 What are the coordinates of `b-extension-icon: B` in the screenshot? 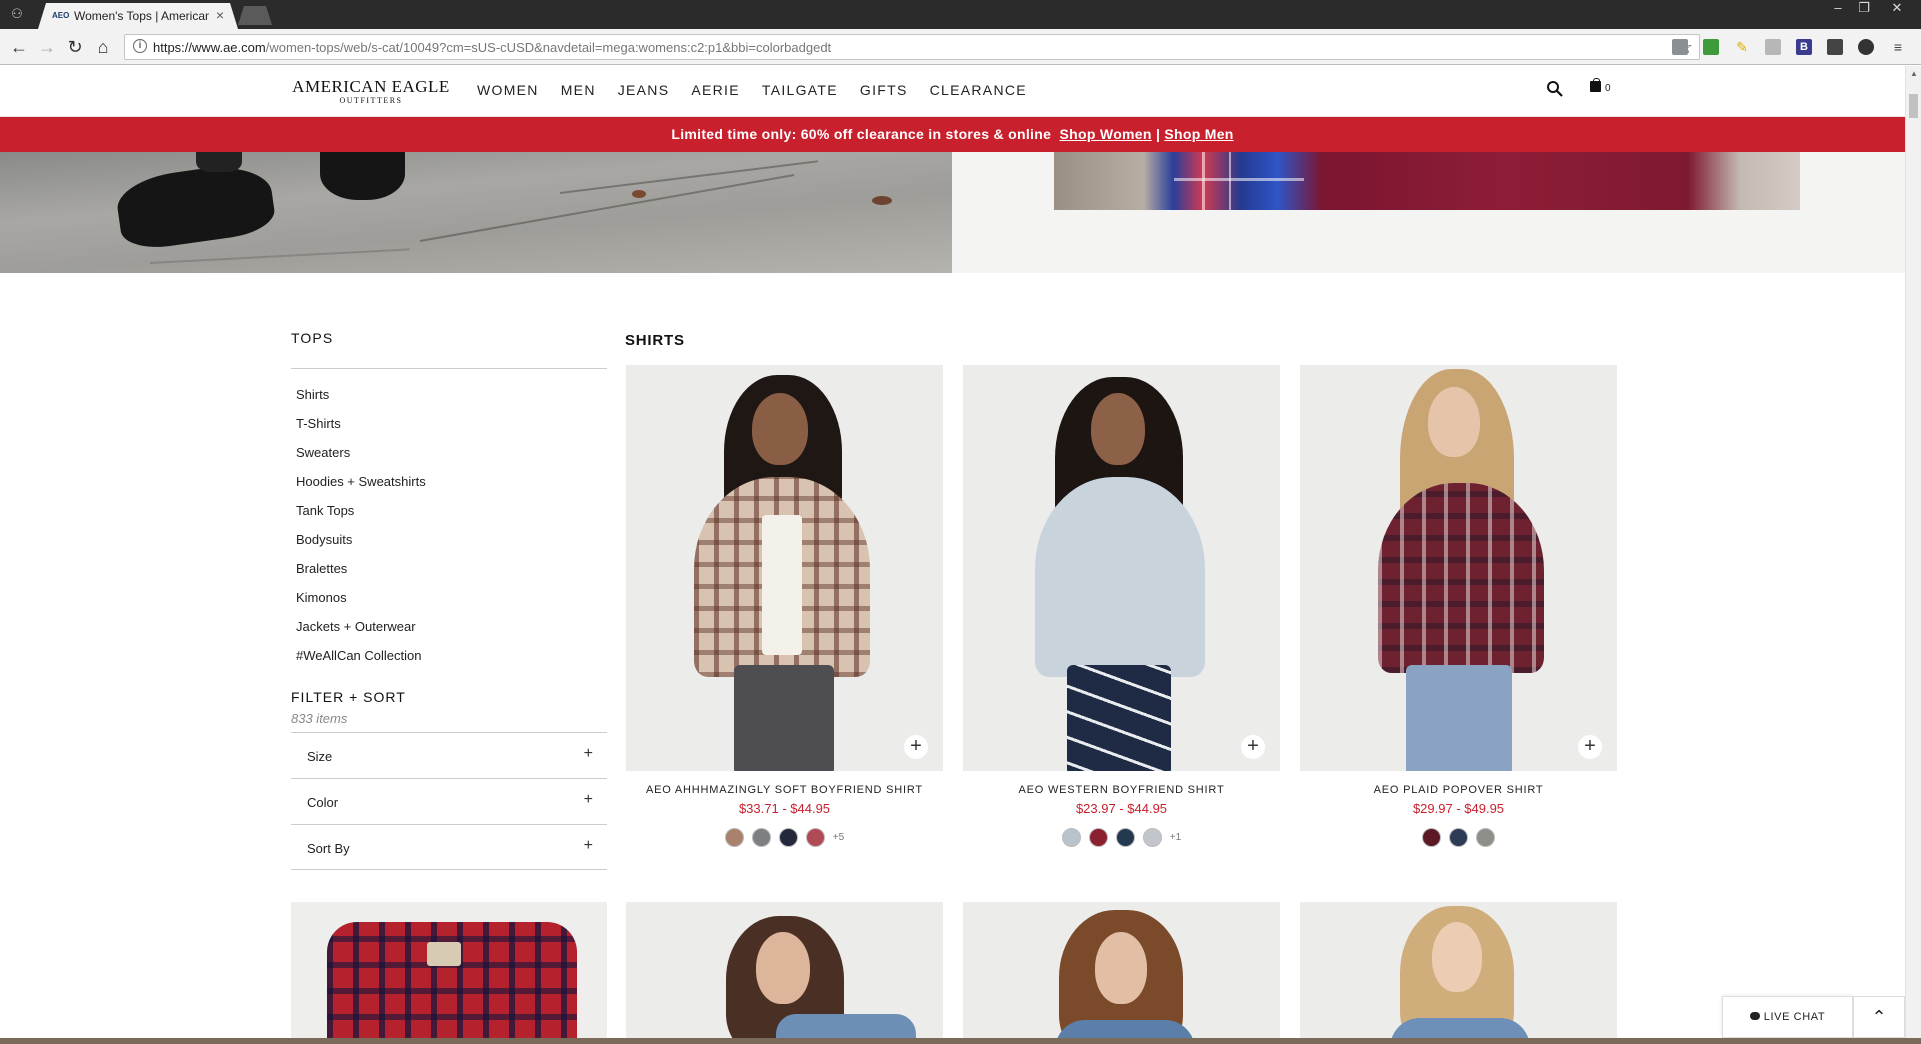 It's located at (1804, 47).